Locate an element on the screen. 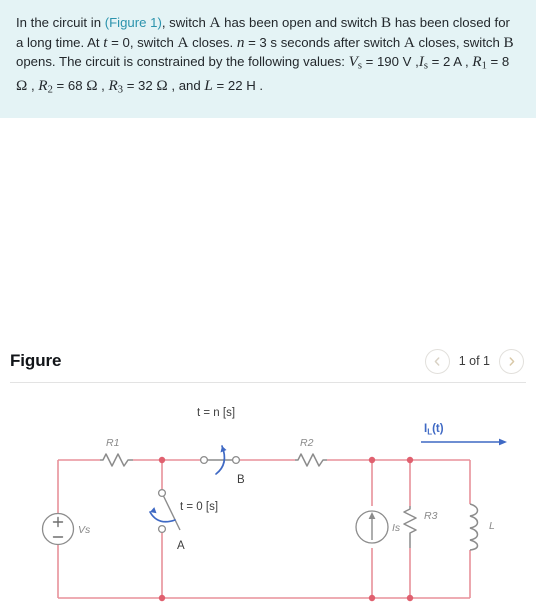 The height and width of the screenshot is (608, 536). label-is: Is is located at coordinates (396, 528).